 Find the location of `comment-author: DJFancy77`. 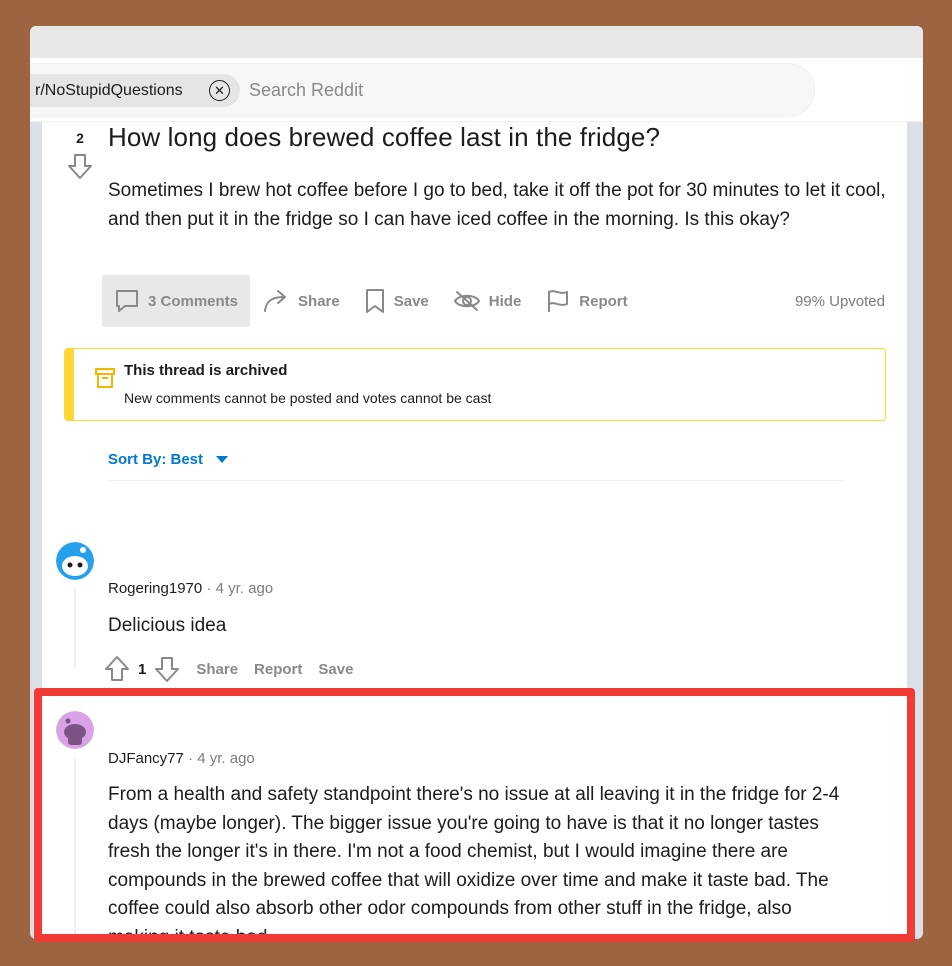

comment-author: DJFancy77 is located at coordinates (146, 758).